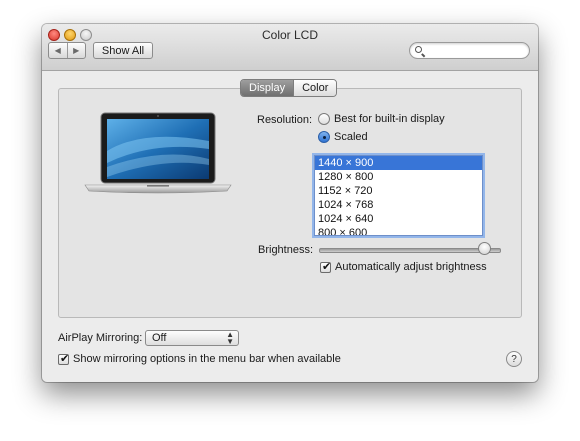  Describe the element at coordinates (267, 88) in the screenshot. I see `tab-display: Display` at that location.